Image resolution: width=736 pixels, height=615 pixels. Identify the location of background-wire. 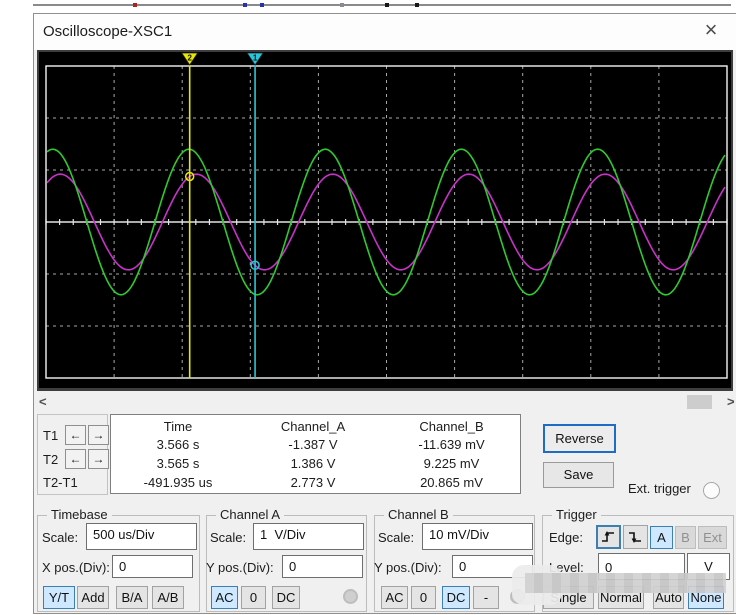
(382, 5).